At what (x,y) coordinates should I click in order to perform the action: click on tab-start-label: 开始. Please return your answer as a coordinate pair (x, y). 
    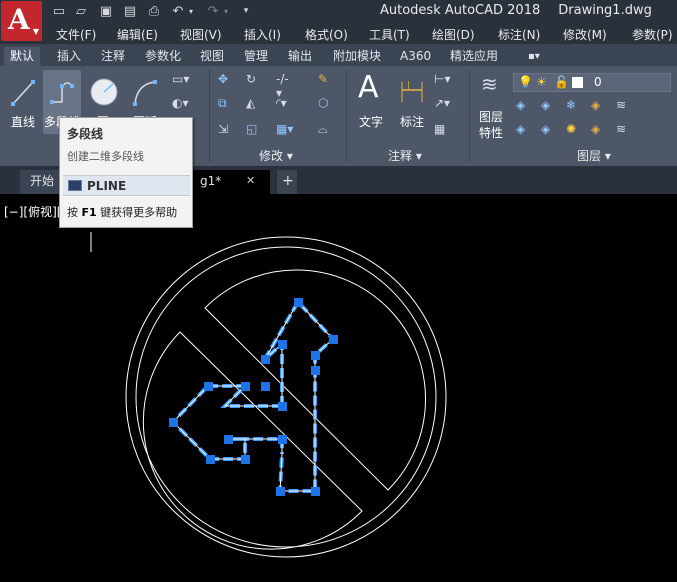
    Looking at the image, I should click on (42, 181).